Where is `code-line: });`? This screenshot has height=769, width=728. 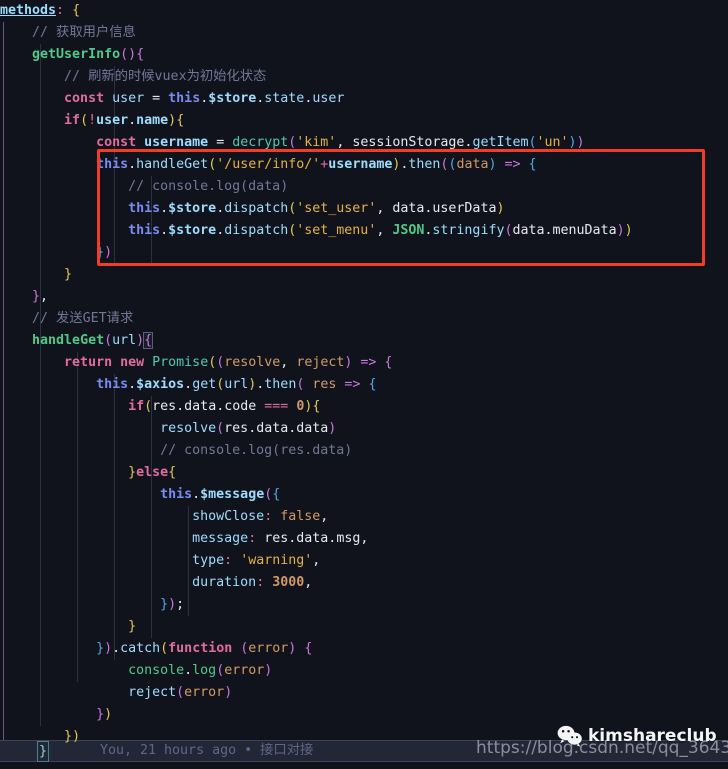
code-line: }); is located at coordinates (92, 605).